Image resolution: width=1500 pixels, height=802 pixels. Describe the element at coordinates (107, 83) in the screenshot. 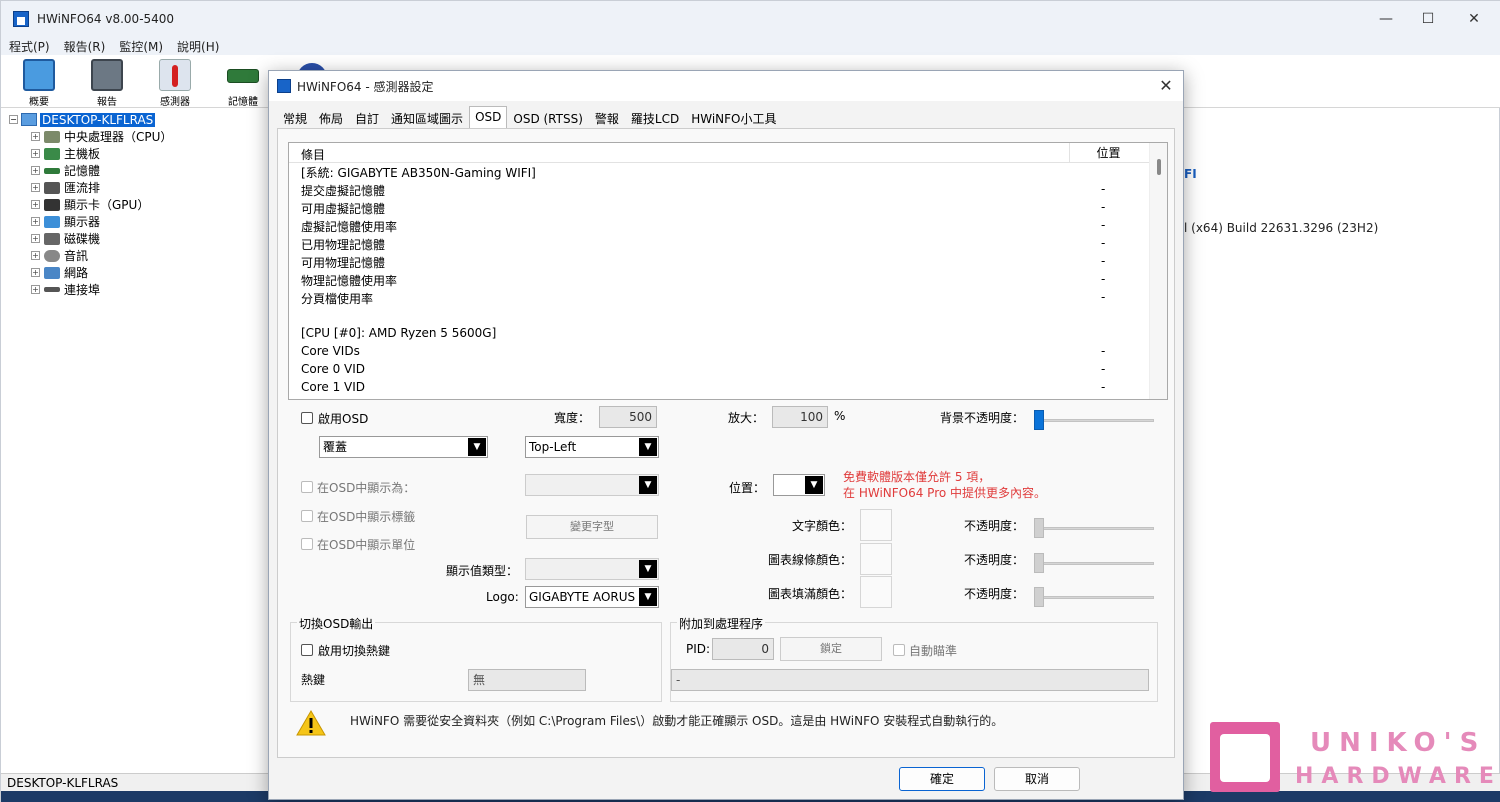

I see `toolbar-report-button: 報告` at that location.